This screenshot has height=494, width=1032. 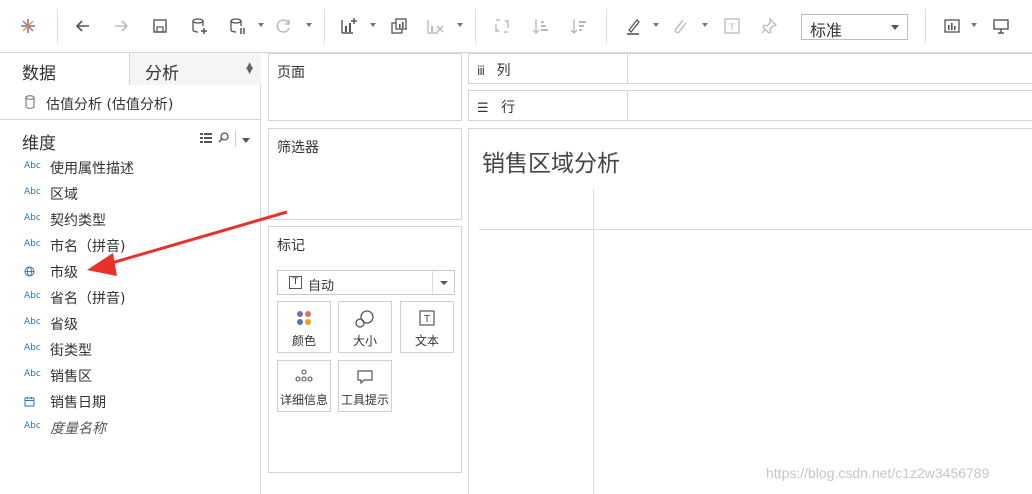 I want to click on show-cards-caret, so click(x=974, y=25).